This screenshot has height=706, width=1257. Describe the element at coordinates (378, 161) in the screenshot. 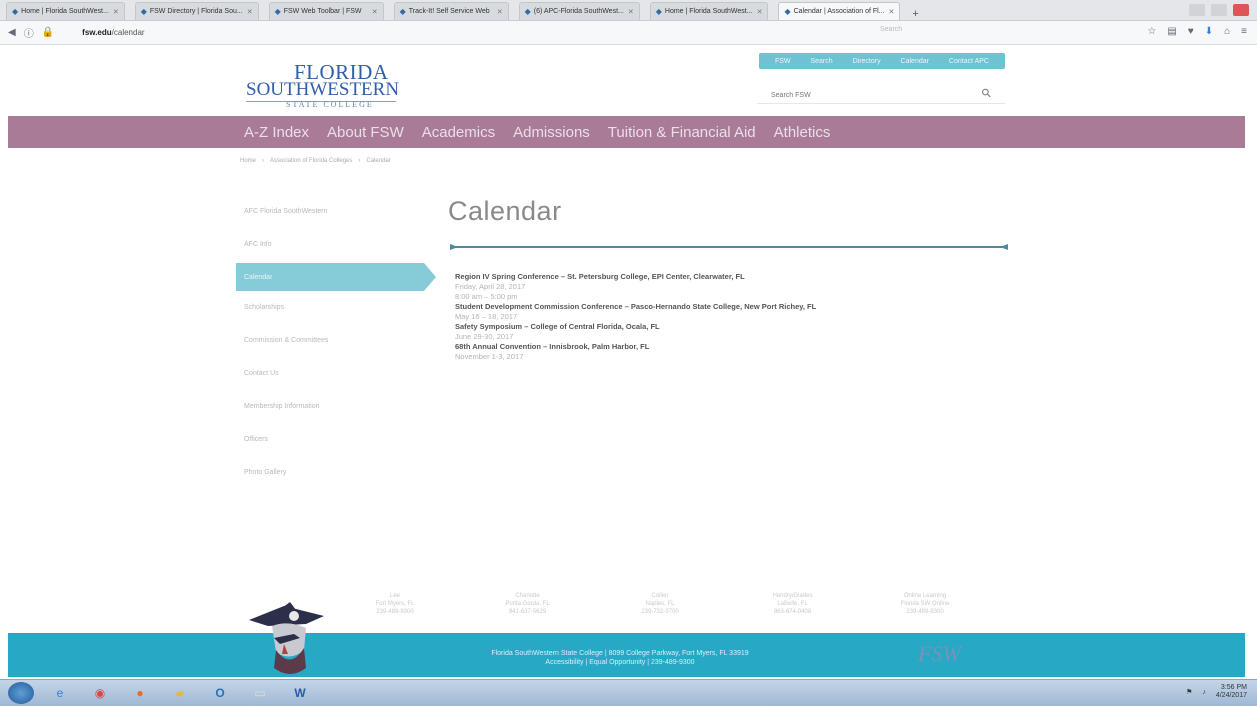

I see `breadcrumb-current: Calendar` at that location.